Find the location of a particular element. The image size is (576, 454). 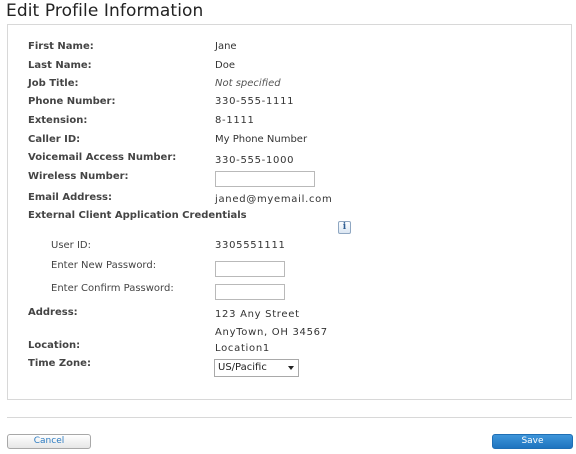

phone-number-label: Phone Number: is located at coordinates (72, 101).